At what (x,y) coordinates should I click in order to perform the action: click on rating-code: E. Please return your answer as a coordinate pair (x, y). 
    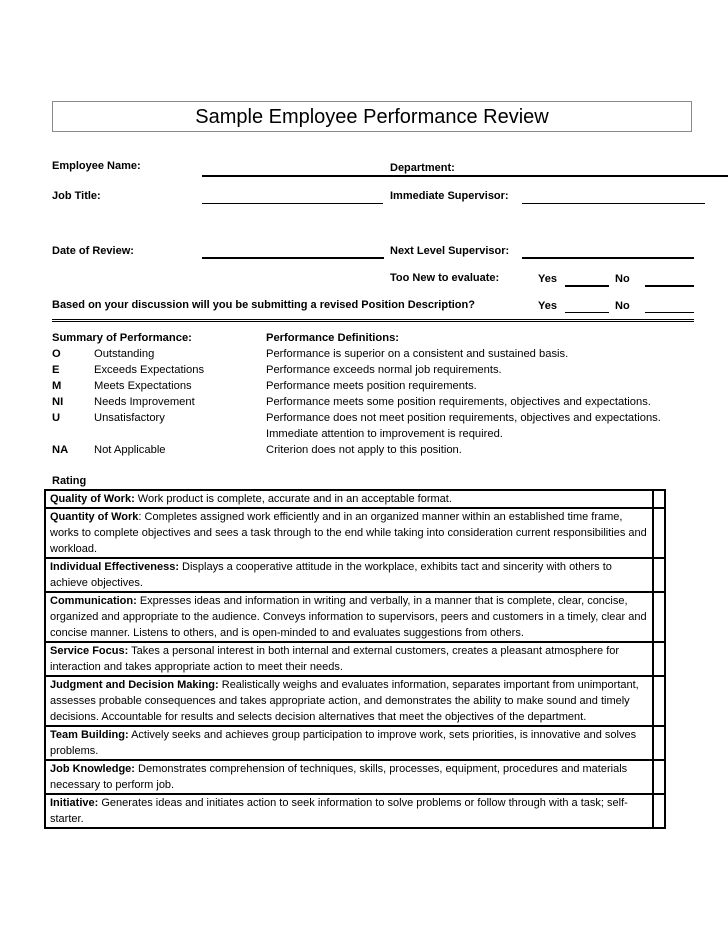
    Looking at the image, I should click on (56, 370).